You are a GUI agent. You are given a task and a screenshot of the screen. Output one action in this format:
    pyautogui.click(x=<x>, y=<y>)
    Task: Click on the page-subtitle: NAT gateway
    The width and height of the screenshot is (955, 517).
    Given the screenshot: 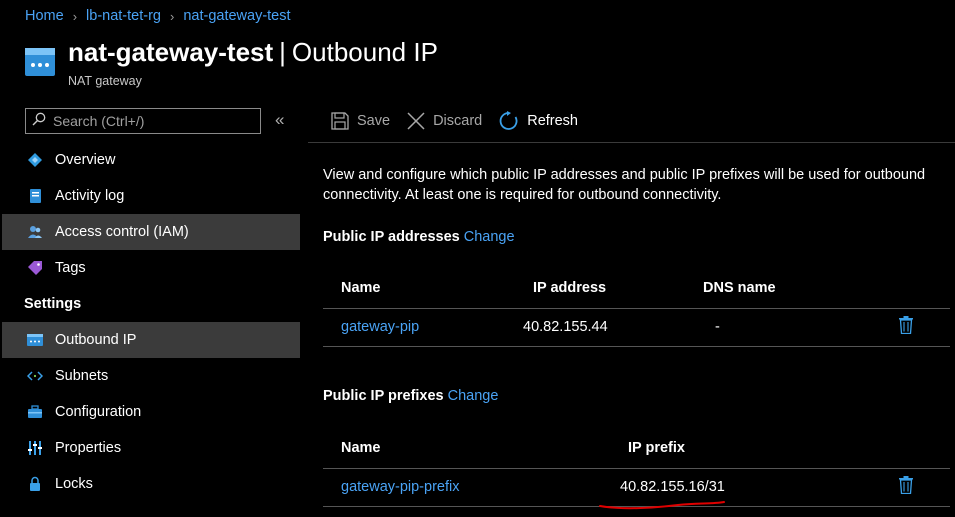 What is the action you would take?
    pyautogui.click(x=105, y=81)
    